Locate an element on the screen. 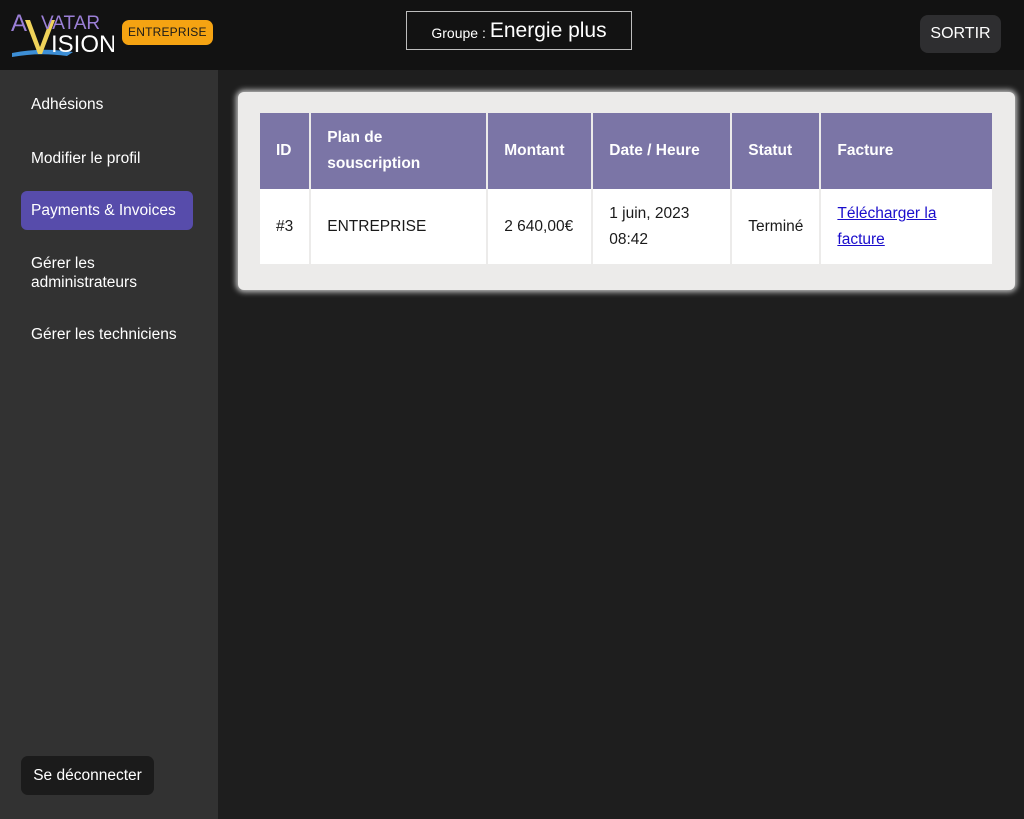 Image resolution: width=1024 pixels, height=819 pixels. column-header-invoice: Facture is located at coordinates (907, 151).